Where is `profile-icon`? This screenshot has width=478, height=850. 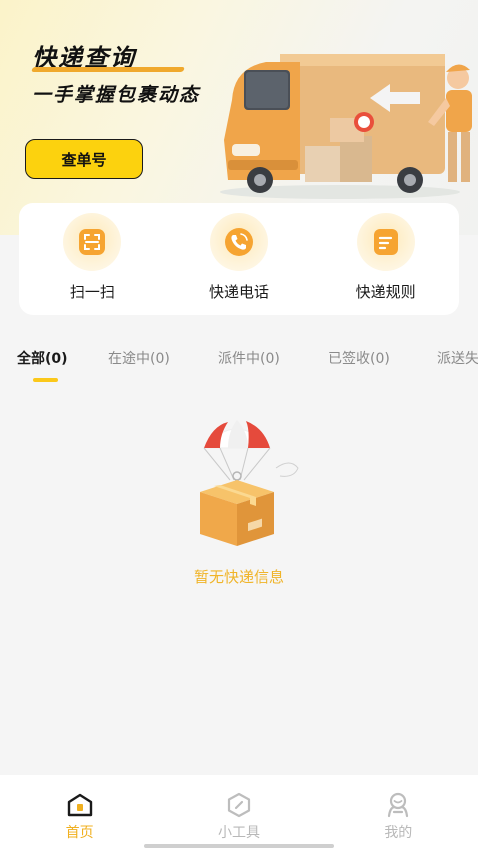
profile-icon is located at coordinates (398, 805).